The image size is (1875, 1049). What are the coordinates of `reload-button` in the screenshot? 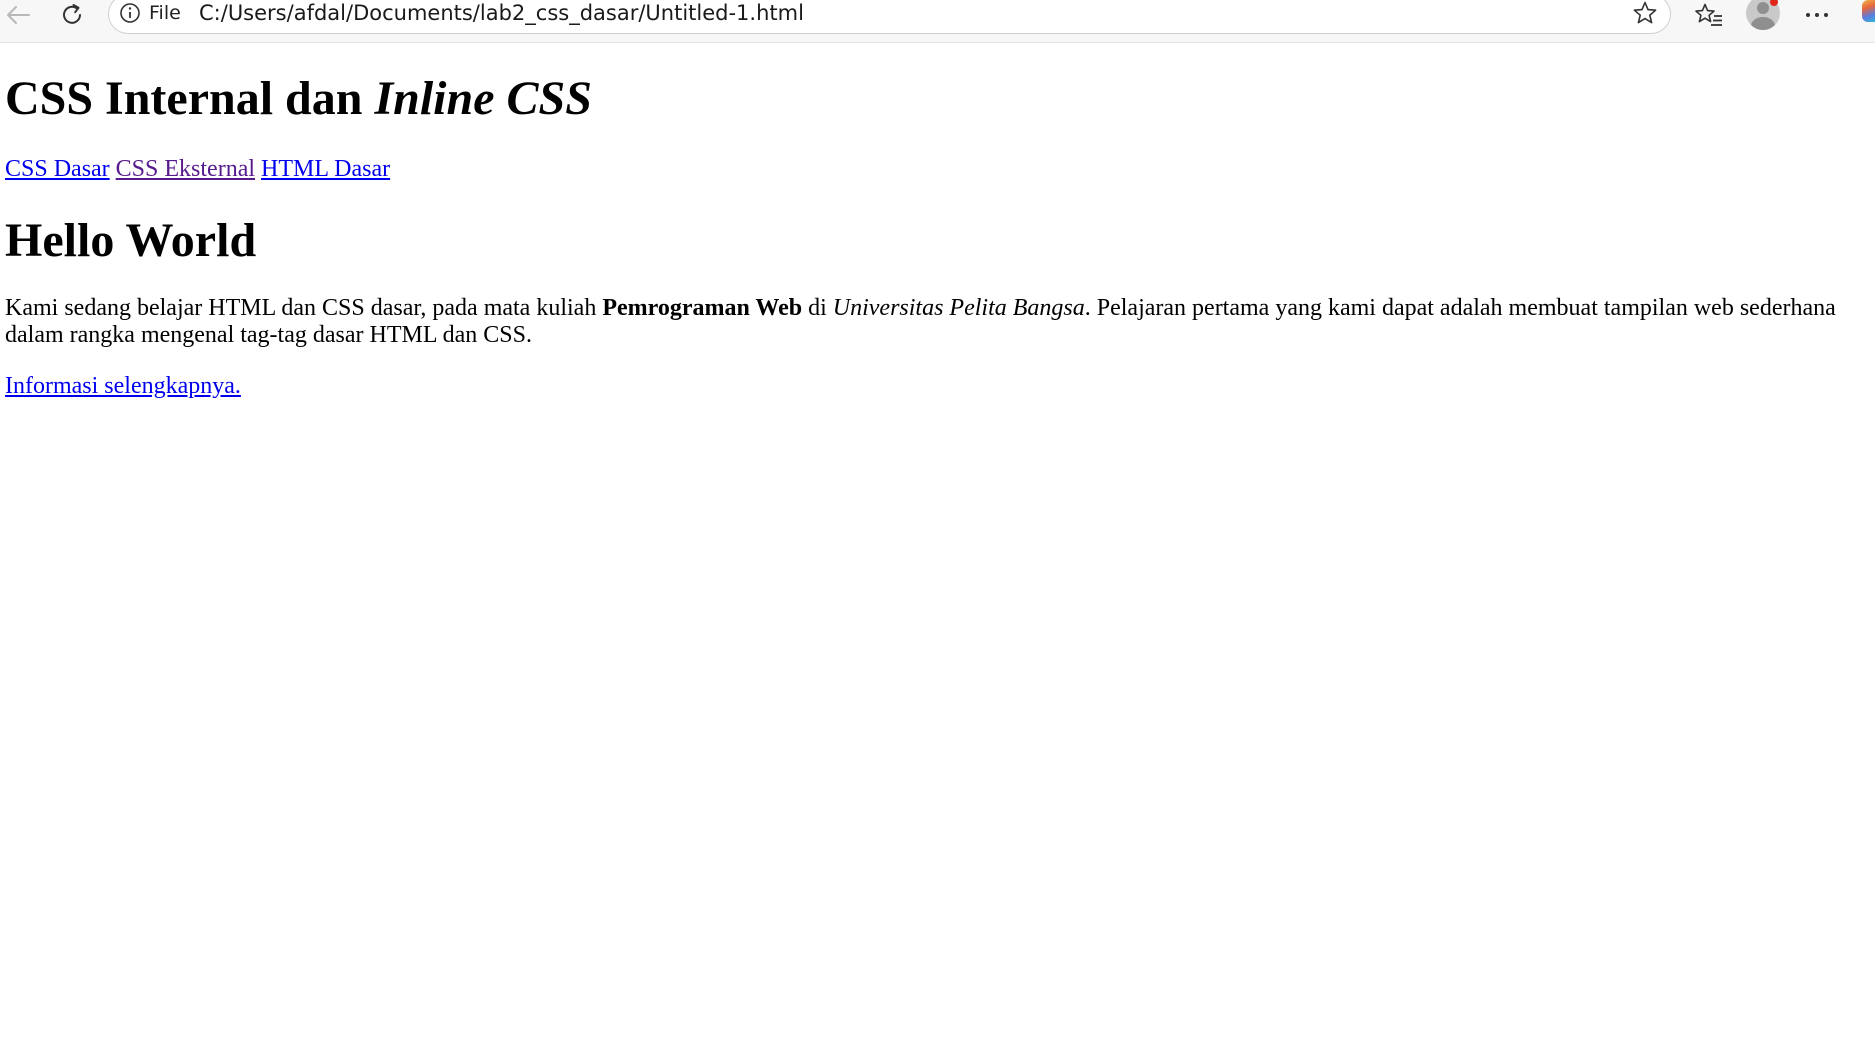 It's located at (72, 15).